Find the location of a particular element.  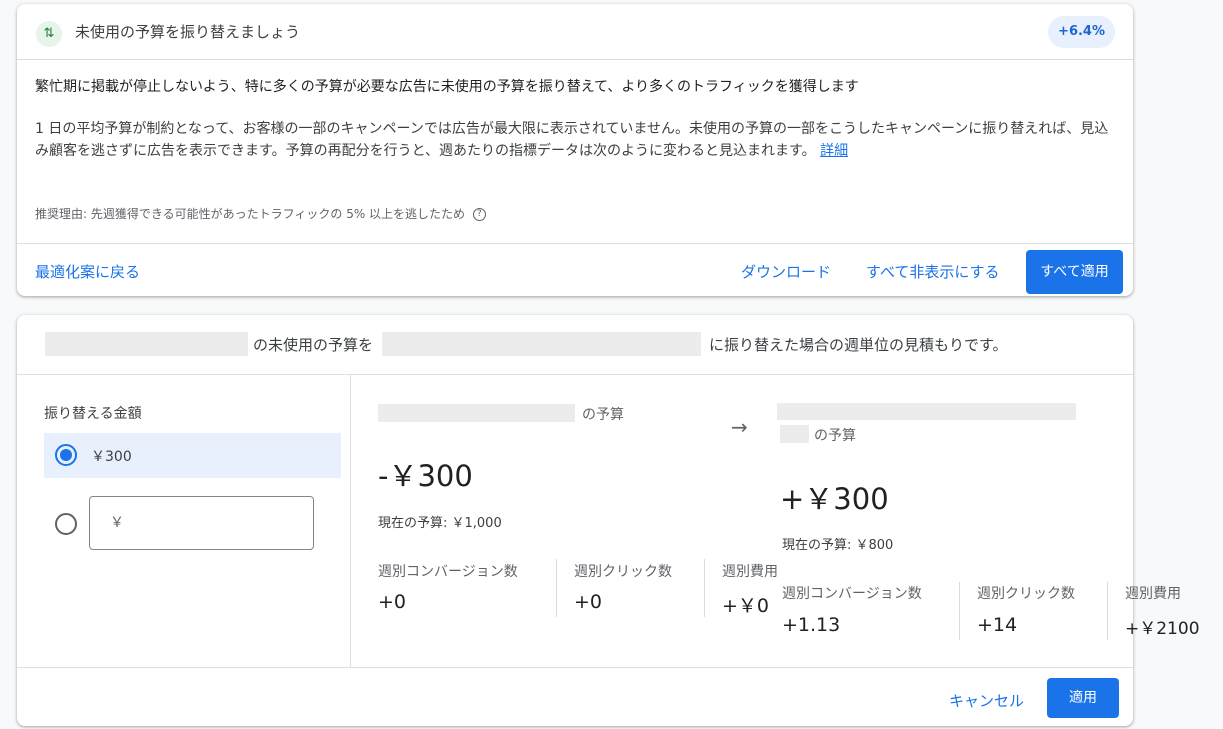

redacted-target-campaign is located at coordinates (541, 344).